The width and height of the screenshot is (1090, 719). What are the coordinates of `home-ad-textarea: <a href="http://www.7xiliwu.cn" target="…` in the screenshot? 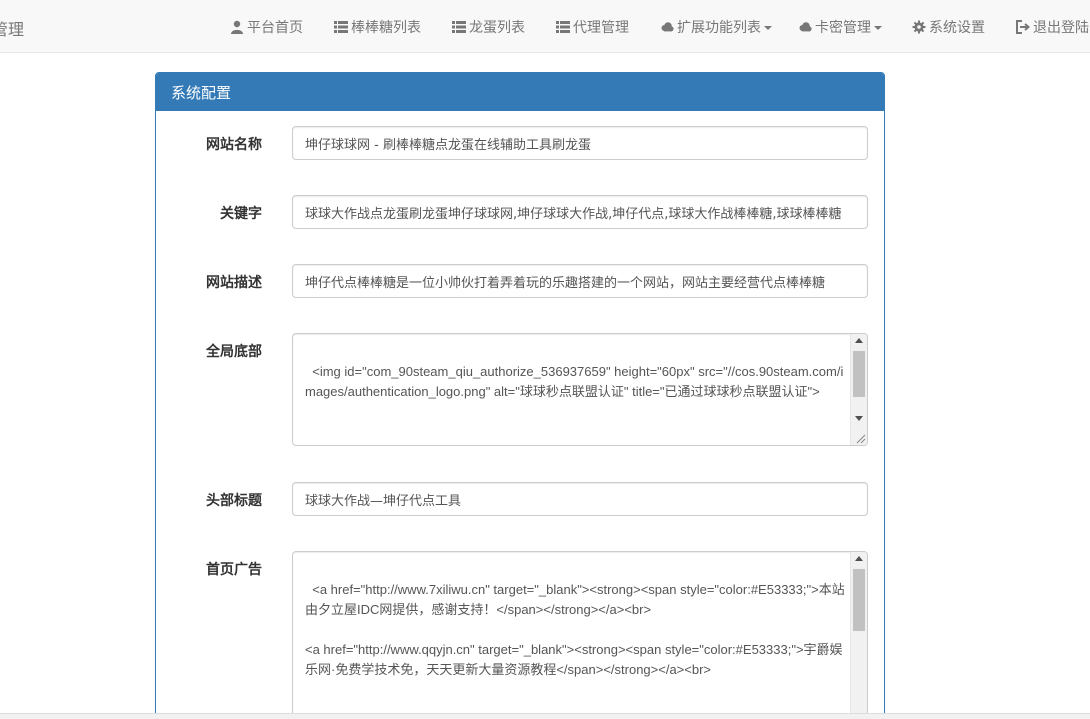 It's located at (580, 635).